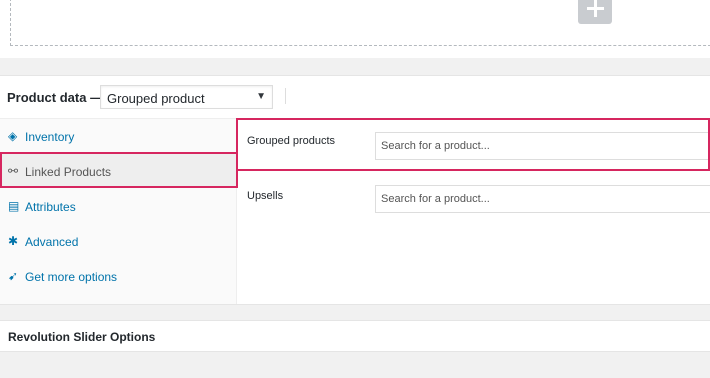 Image resolution: width=710 pixels, height=378 pixels. What do you see at coordinates (14, 206) in the screenshot?
I see `table-icon: ▤` at bounding box center [14, 206].